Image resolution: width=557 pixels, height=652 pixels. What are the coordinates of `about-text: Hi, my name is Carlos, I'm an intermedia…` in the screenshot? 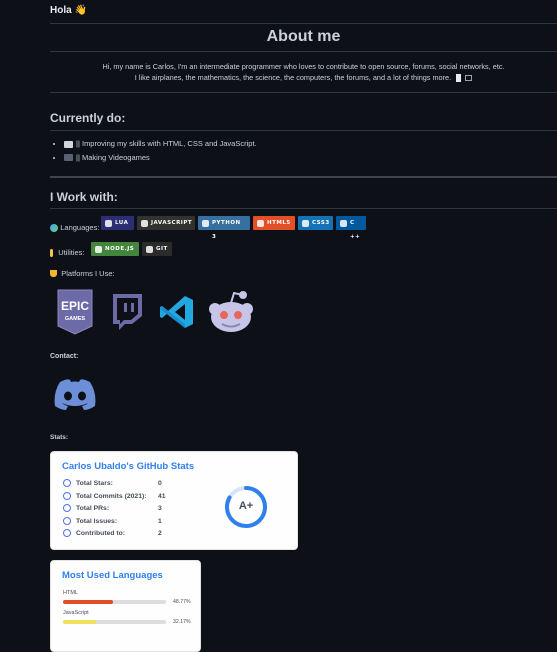 It's located at (303, 72).